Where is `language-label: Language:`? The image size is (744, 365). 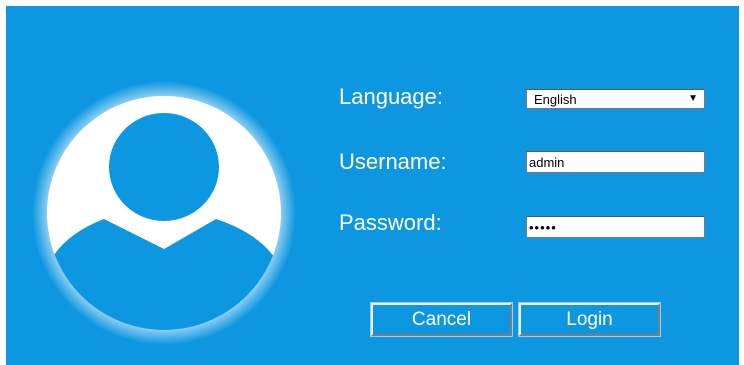 language-label: Language: is located at coordinates (391, 96).